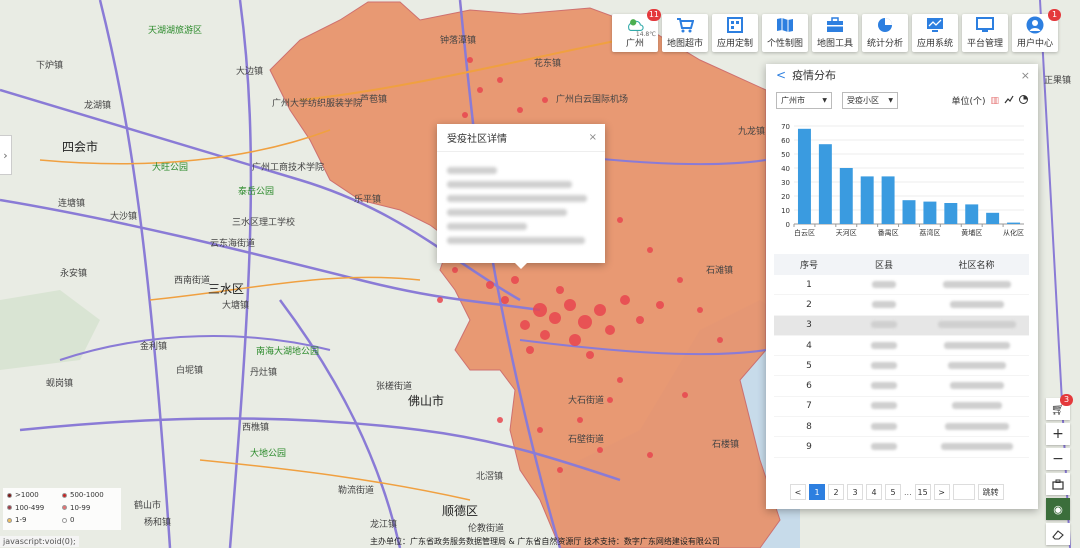 Image resolution: width=1080 pixels, height=548 pixels. Describe the element at coordinates (885, 33) in the screenshot. I see `statistics-button: 统计分析` at that location.